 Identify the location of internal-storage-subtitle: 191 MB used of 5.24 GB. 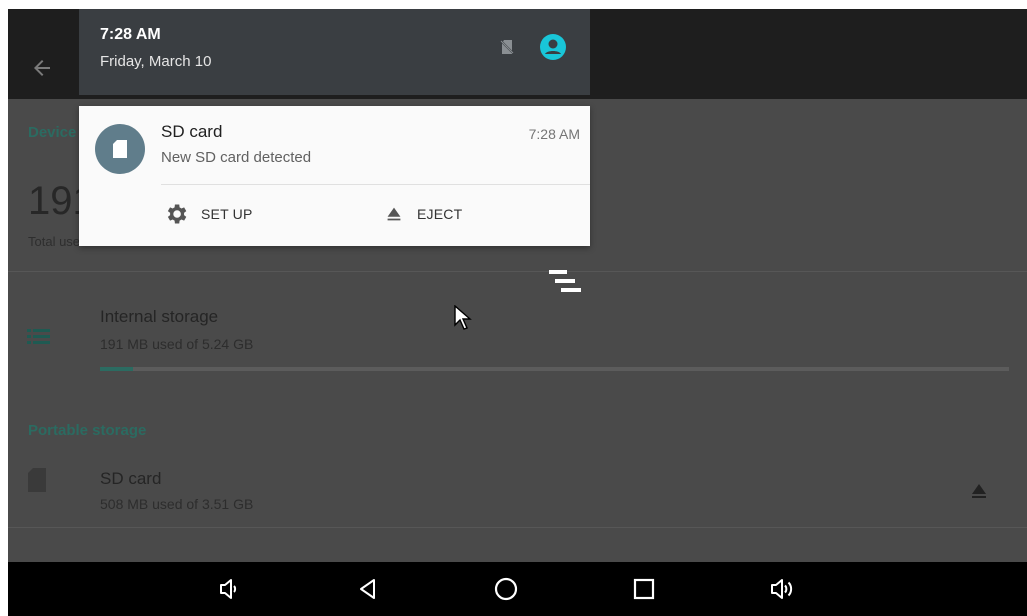
(177, 344).